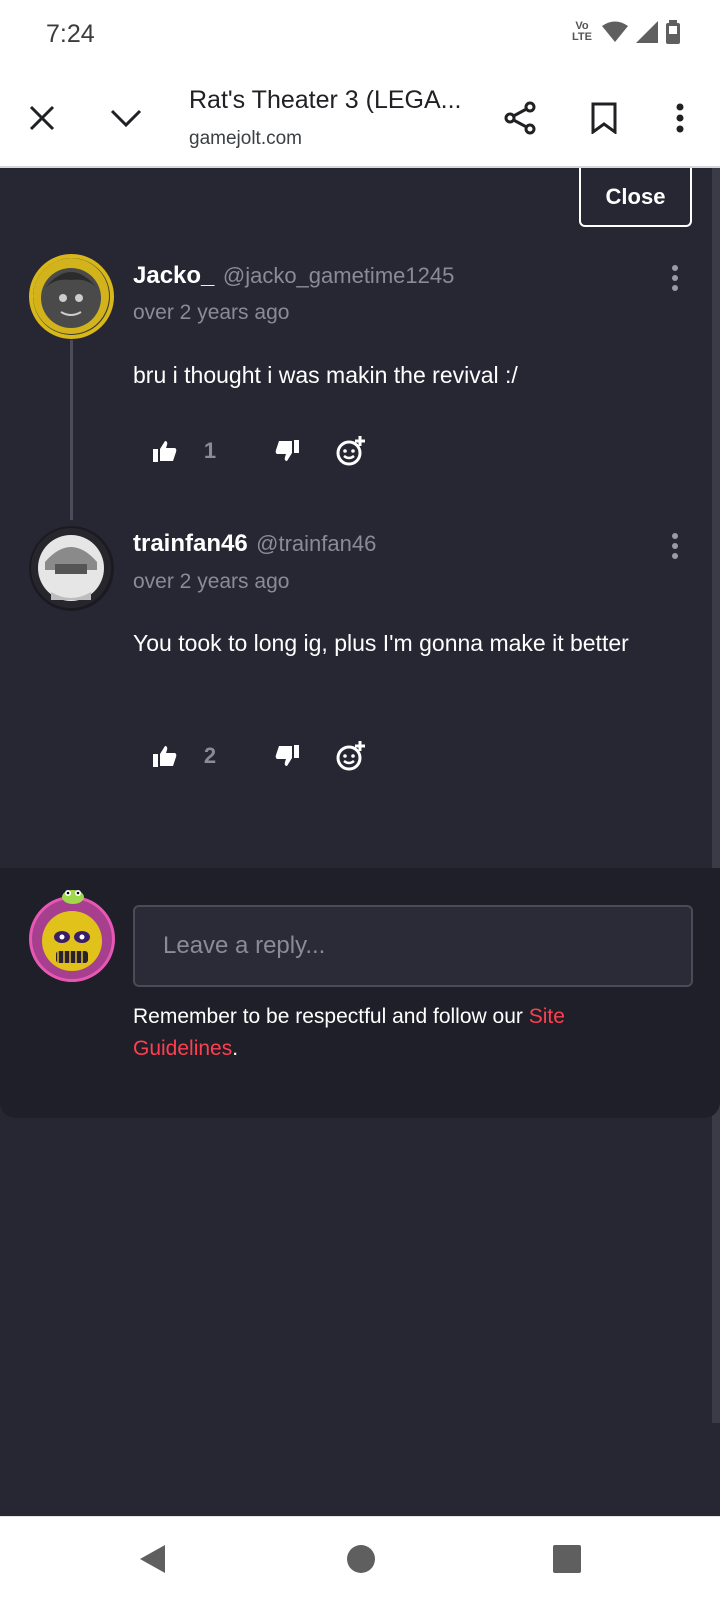 This screenshot has height=1600, width=720. What do you see at coordinates (316, 543) in the screenshot?
I see `author-handle: @trainfan46` at bounding box center [316, 543].